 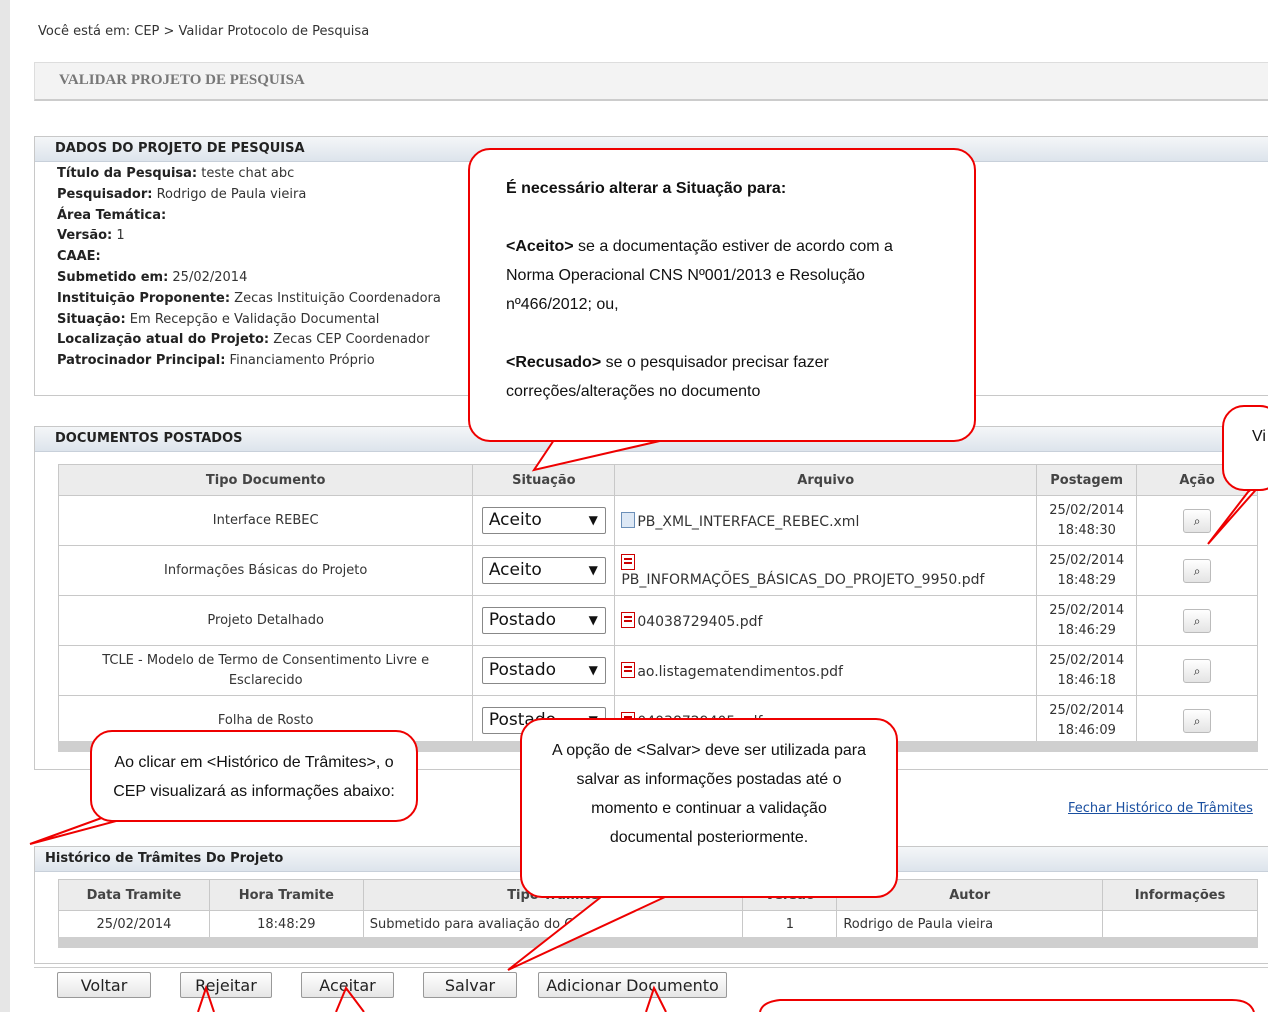 What do you see at coordinates (540, 246) in the screenshot?
I see `aceito-tag: <Aceito>` at bounding box center [540, 246].